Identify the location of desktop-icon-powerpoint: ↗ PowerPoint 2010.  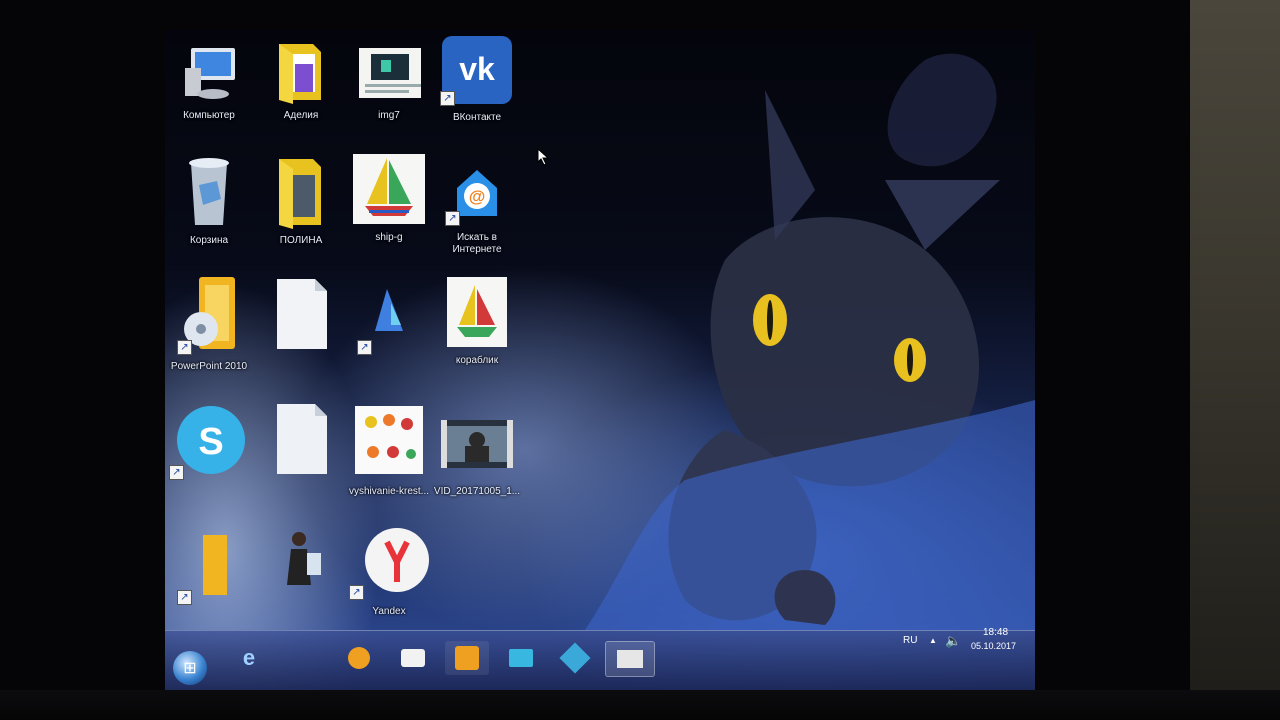
(209, 330).